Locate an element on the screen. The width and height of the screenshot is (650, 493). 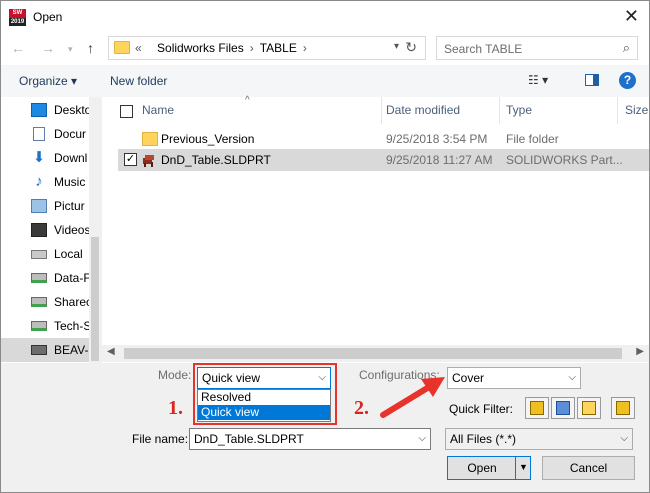
up-arrow-icon: ↑ is located at coordinates (90, 48).